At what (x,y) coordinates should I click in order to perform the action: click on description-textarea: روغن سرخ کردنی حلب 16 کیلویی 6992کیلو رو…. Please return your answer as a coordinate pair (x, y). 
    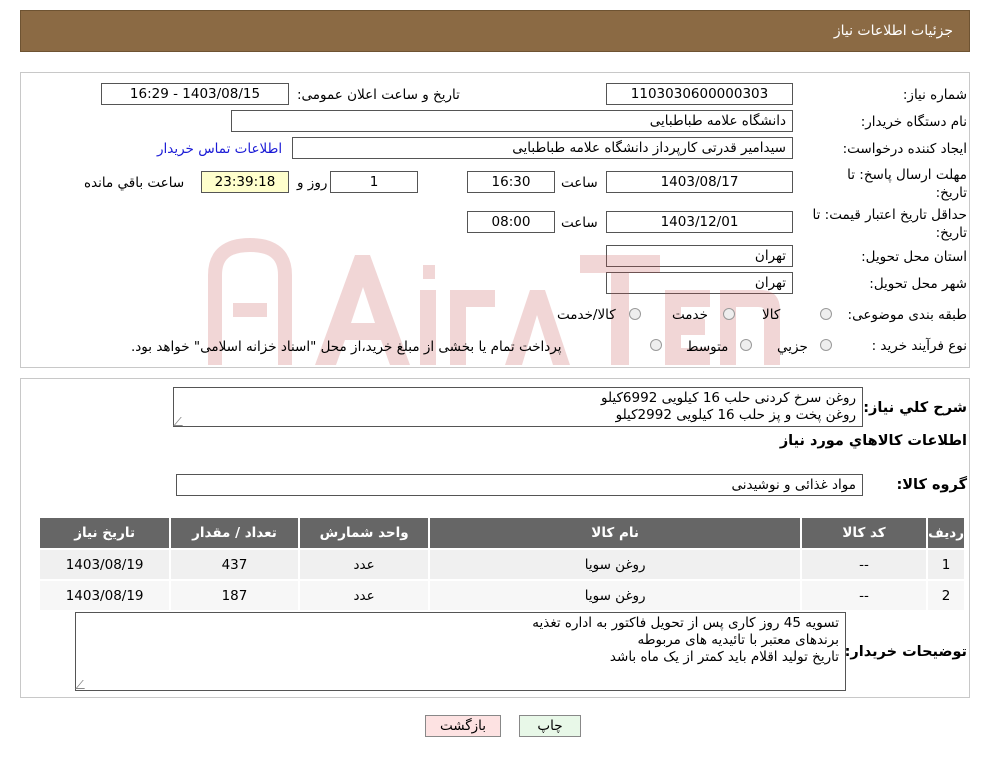
    Looking at the image, I should click on (518, 407).